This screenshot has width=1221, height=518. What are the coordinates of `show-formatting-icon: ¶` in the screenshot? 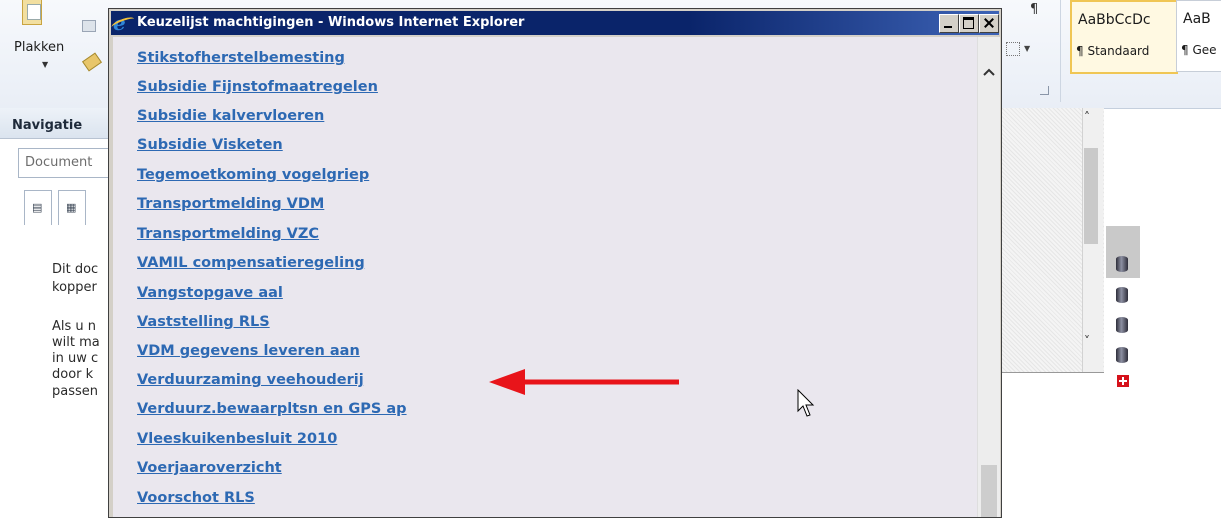 It's located at (1034, 9).